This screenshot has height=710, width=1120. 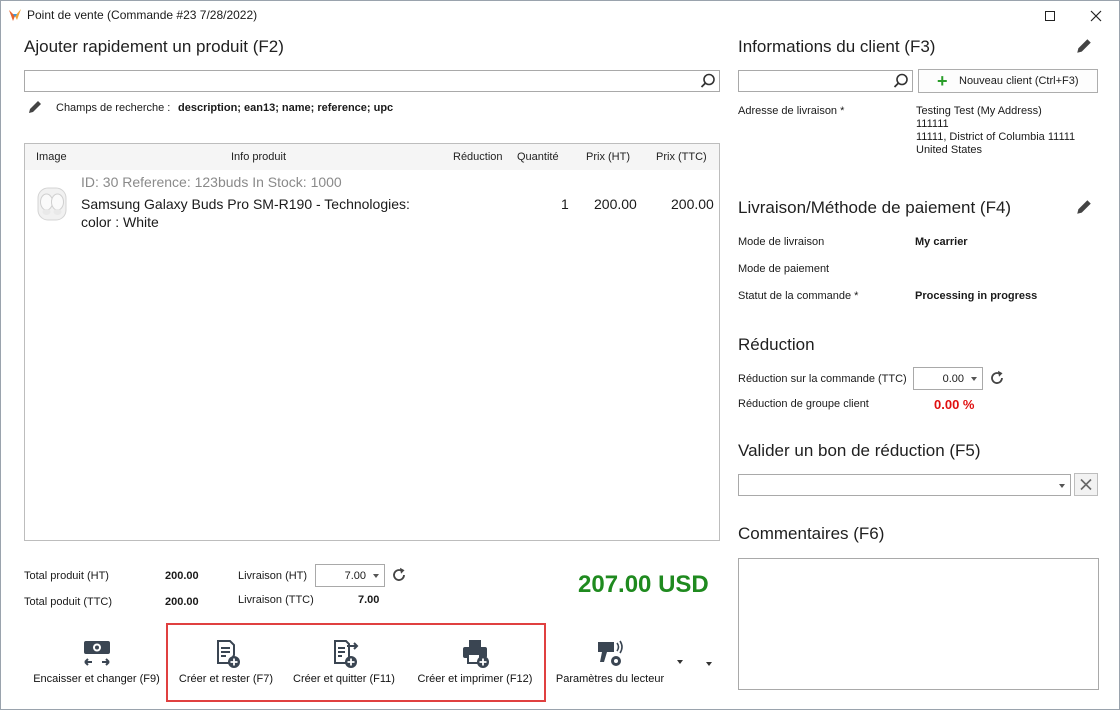 What do you see at coordinates (273, 576) in the screenshot?
I see `livraison-ht-label: Livraison (HT)` at bounding box center [273, 576].